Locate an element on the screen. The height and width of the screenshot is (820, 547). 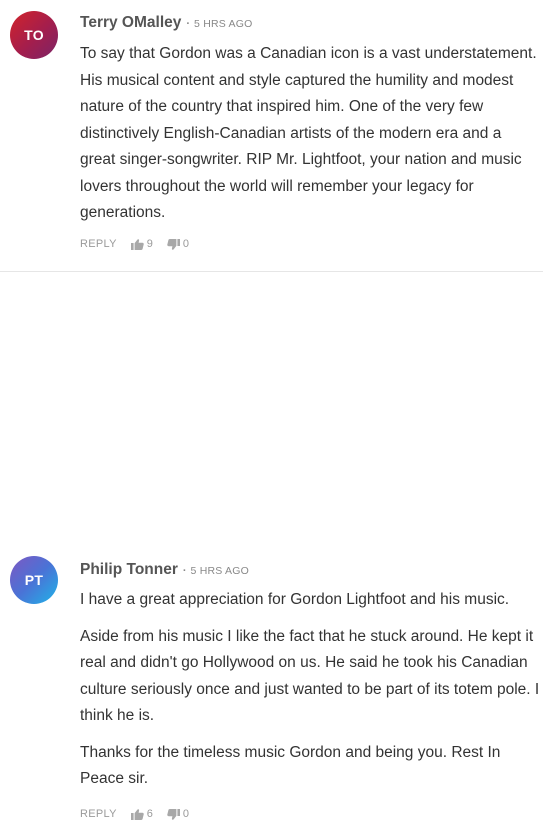
avatar: TO is located at coordinates (34, 35).